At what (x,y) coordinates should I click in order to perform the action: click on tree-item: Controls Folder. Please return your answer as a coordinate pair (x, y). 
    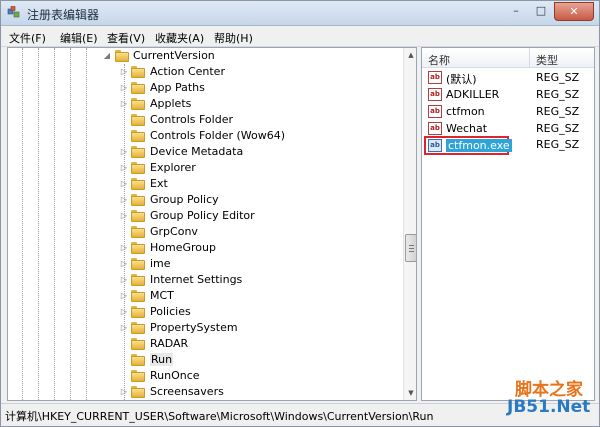
    Looking at the image, I should click on (205, 120).